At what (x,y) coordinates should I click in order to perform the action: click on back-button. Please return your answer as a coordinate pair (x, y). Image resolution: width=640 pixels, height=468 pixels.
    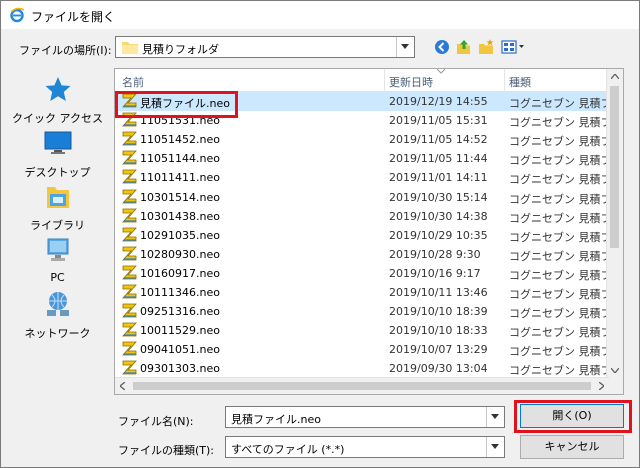
    Looking at the image, I should click on (442, 47).